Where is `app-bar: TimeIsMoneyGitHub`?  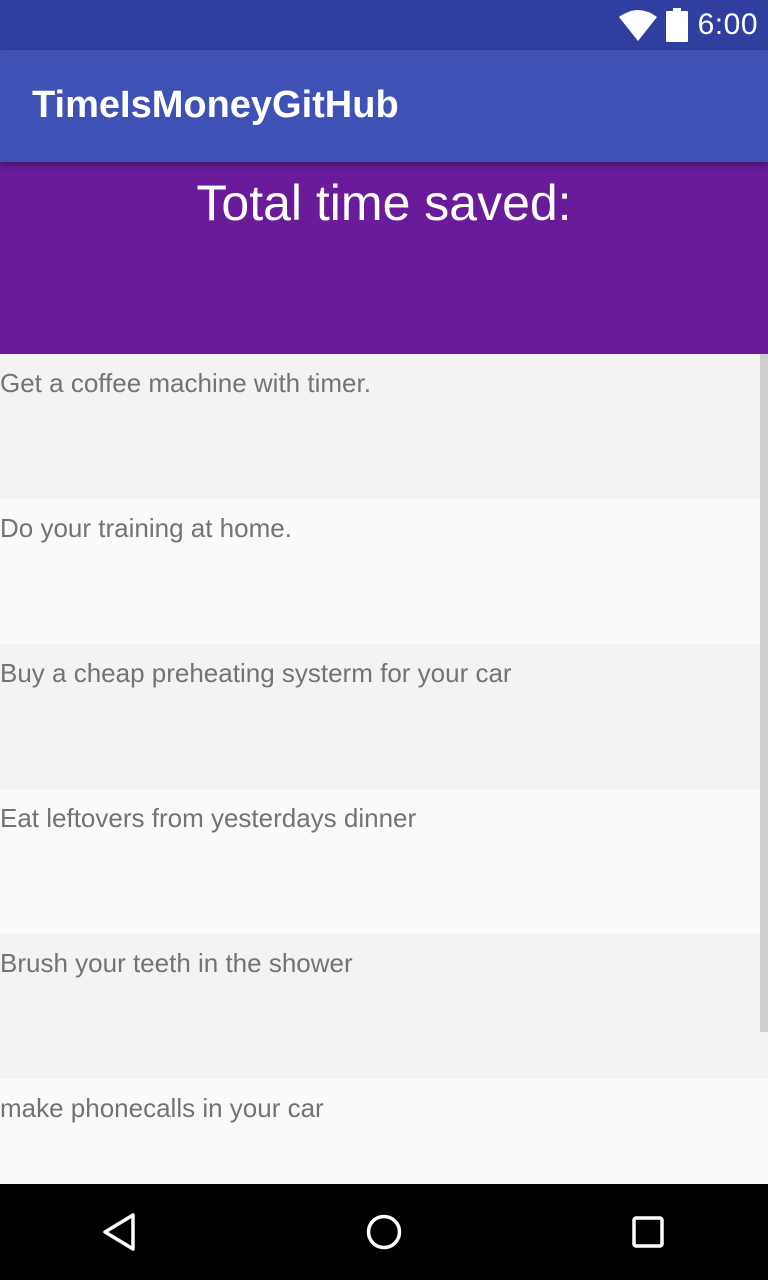
app-bar: TimeIsMoneyGitHub is located at coordinates (384, 106).